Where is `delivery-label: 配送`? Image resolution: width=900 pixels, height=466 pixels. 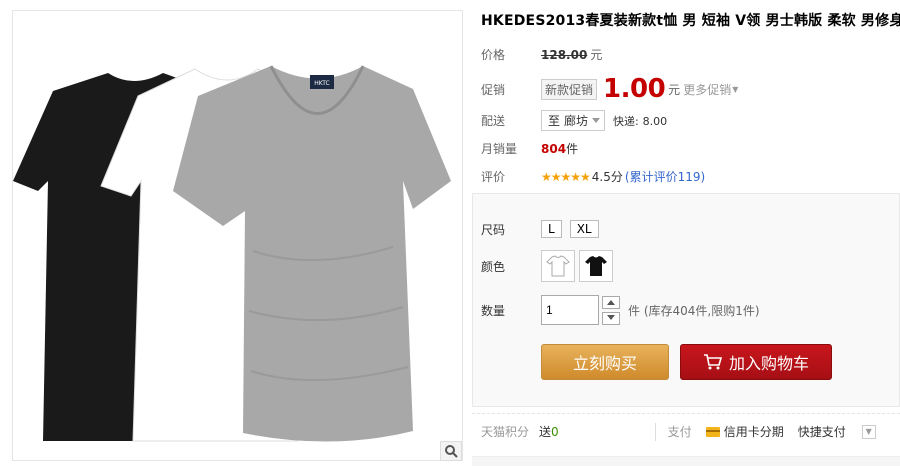 delivery-label: 配送 is located at coordinates (493, 121).